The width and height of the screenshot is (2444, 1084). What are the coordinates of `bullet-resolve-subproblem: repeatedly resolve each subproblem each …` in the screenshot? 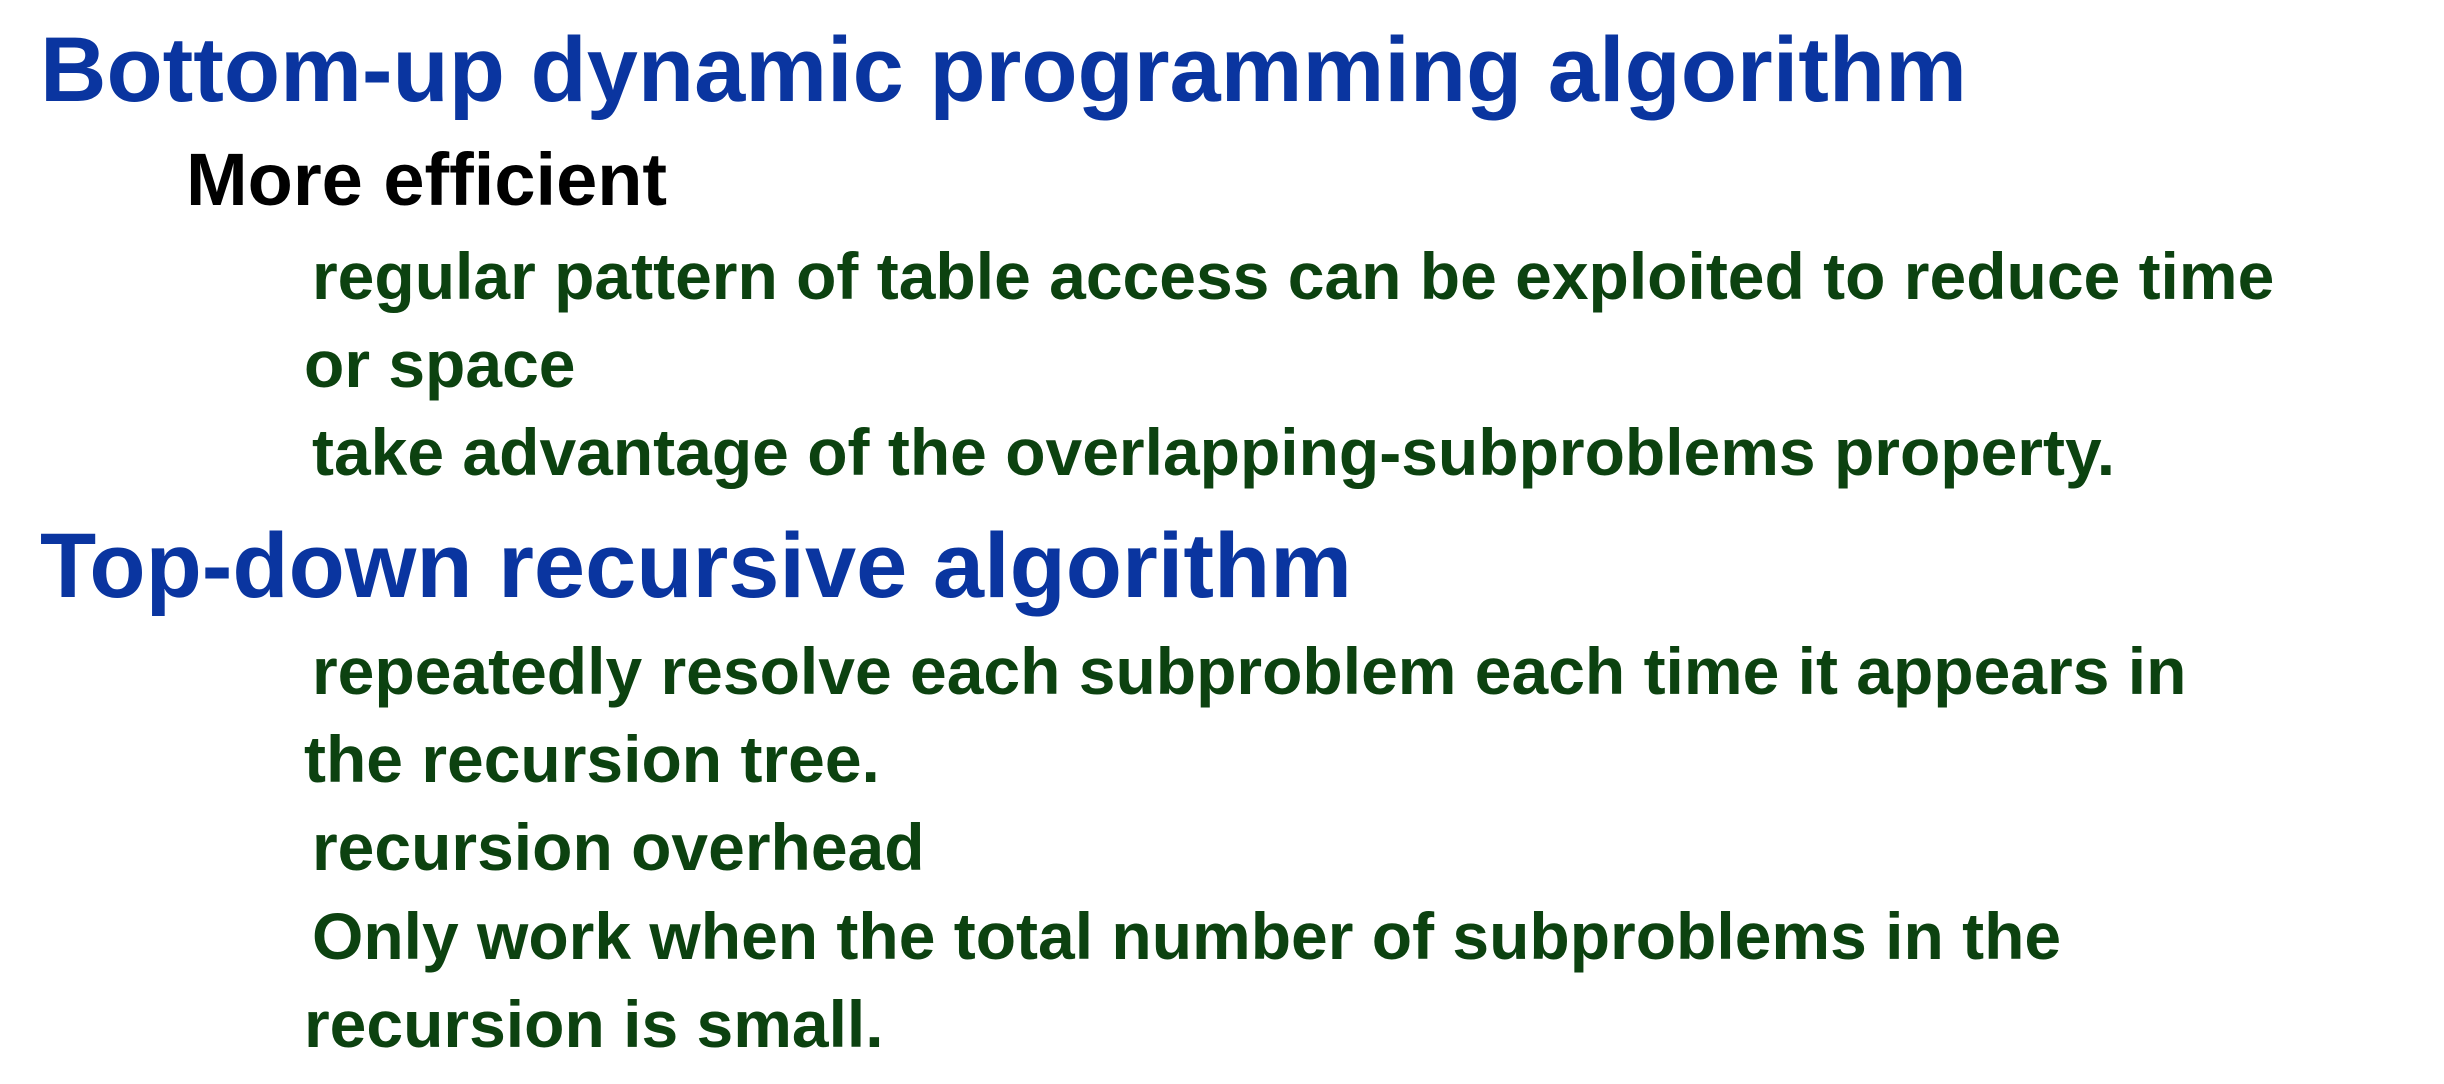 It's located at (1249, 671).